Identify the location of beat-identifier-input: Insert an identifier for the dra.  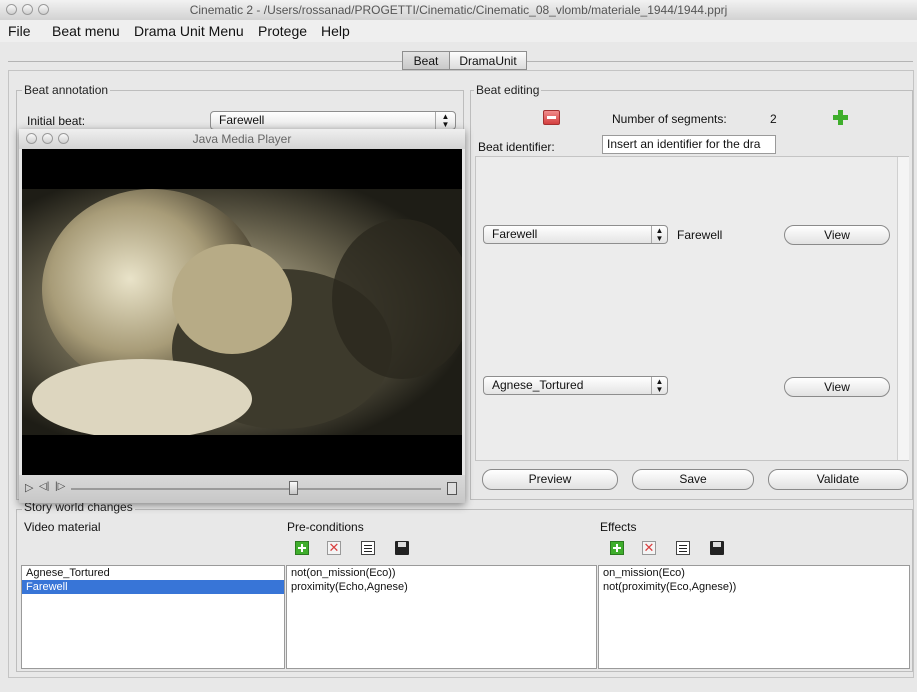
(689, 144).